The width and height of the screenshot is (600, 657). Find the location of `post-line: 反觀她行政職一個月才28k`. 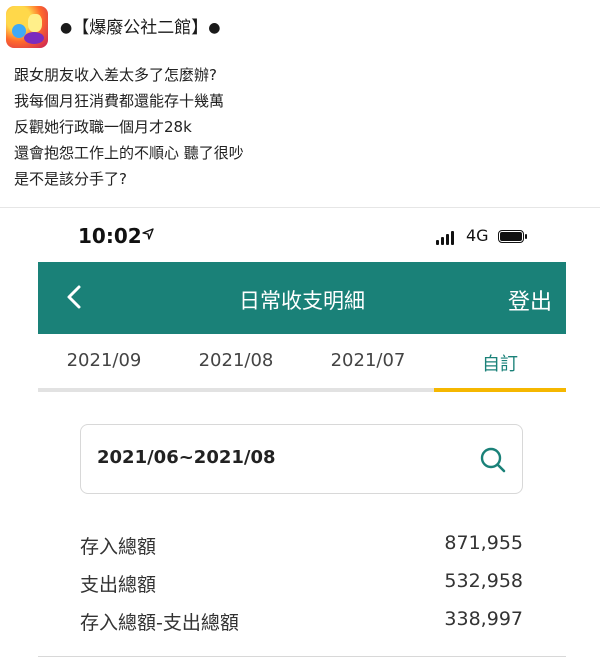

post-line: 反觀她行政職一個月才28k is located at coordinates (103, 127).